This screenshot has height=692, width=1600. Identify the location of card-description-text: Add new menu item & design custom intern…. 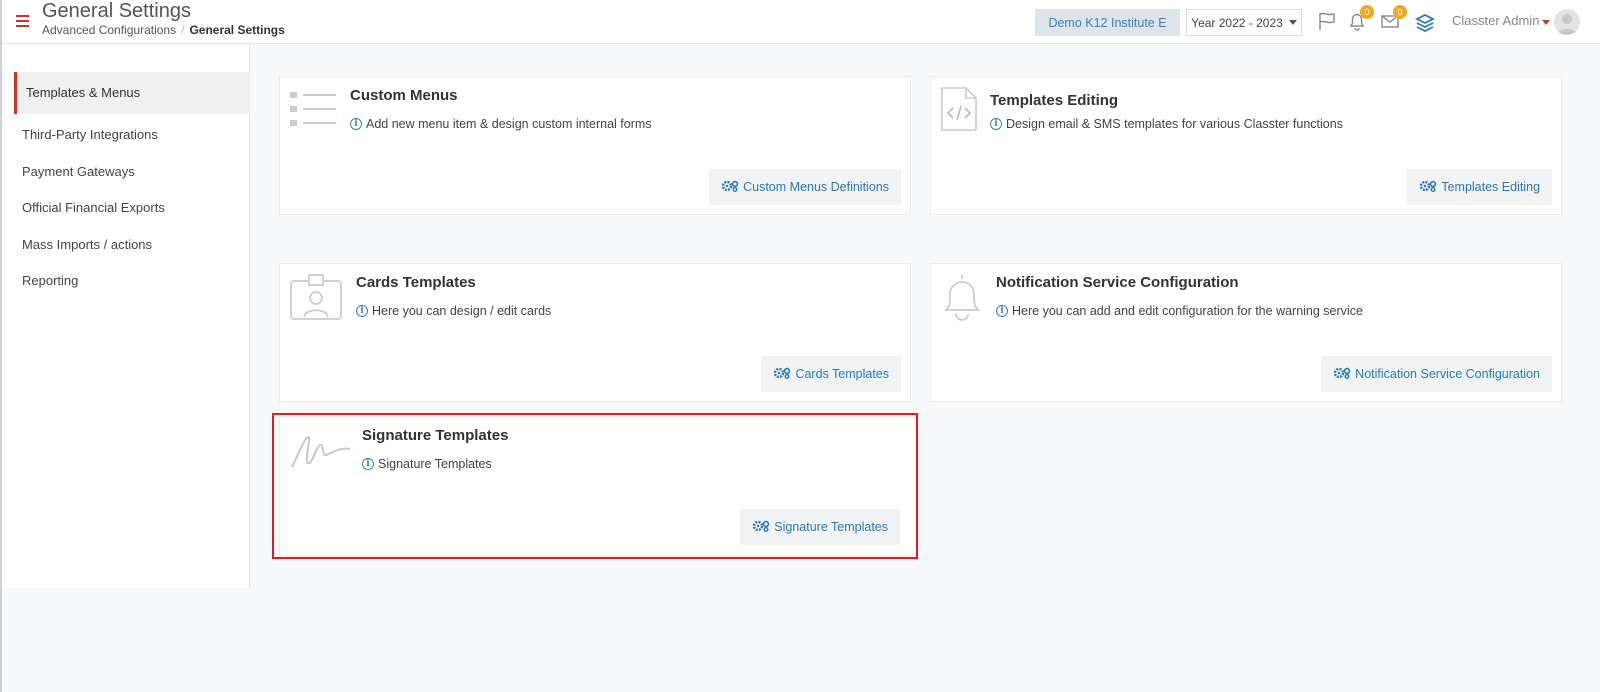
(509, 124).